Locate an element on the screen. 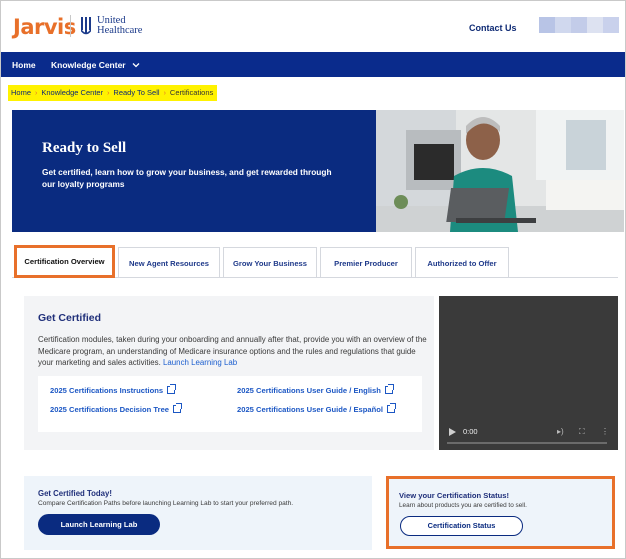  launch-learning-lab-button: Launch Learning Lab is located at coordinates (99, 524).